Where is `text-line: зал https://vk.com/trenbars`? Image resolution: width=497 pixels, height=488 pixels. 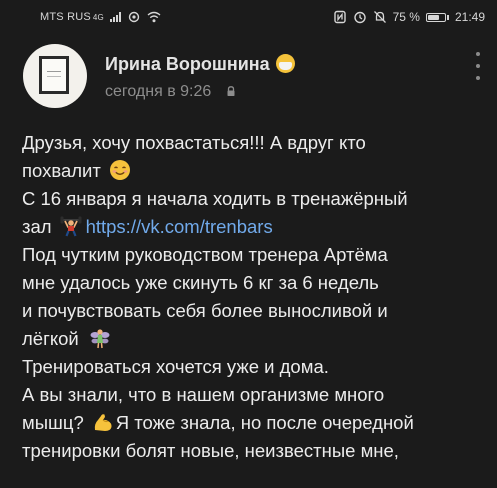
text-line: зал https://vk.com/trenbars is located at coordinates (252, 227).